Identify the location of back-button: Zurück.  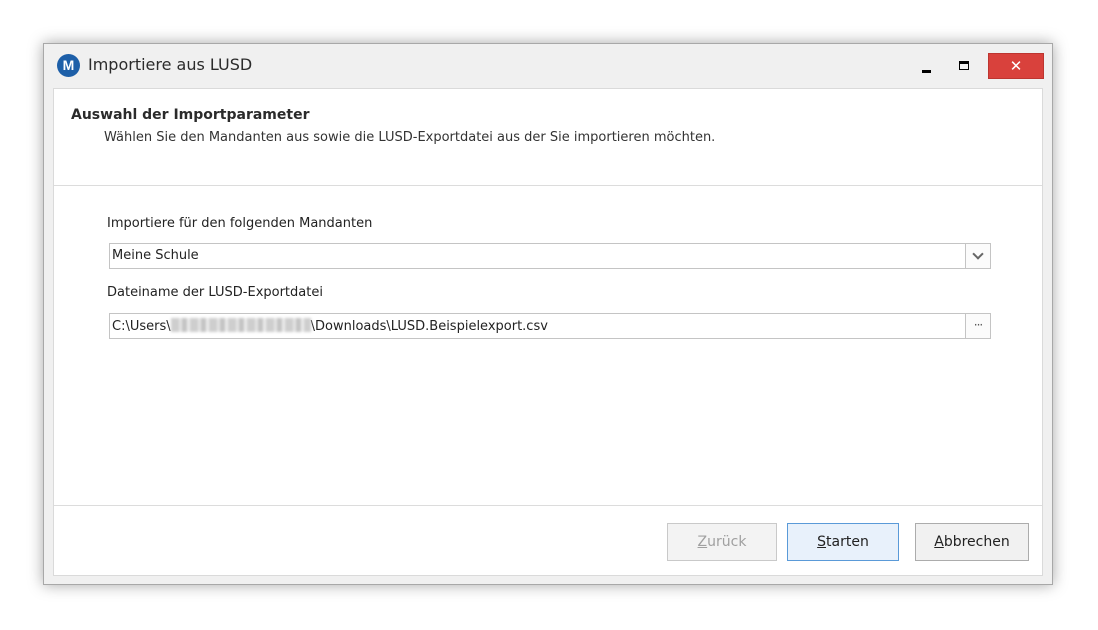
(722, 542).